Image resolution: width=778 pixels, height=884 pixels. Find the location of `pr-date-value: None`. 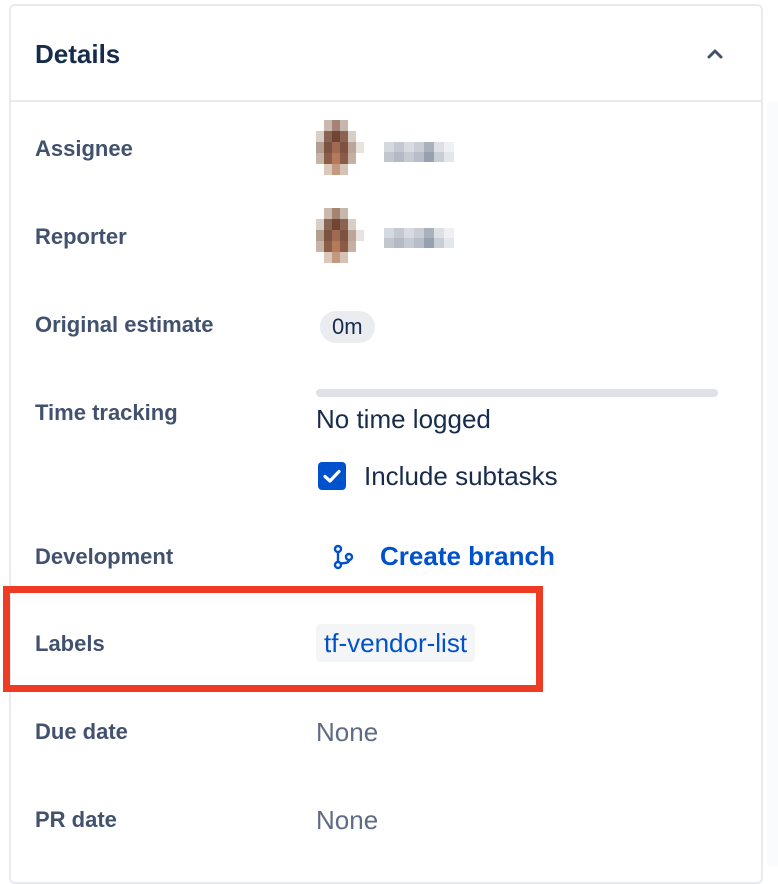

pr-date-value: None is located at coordinates (347, 820).